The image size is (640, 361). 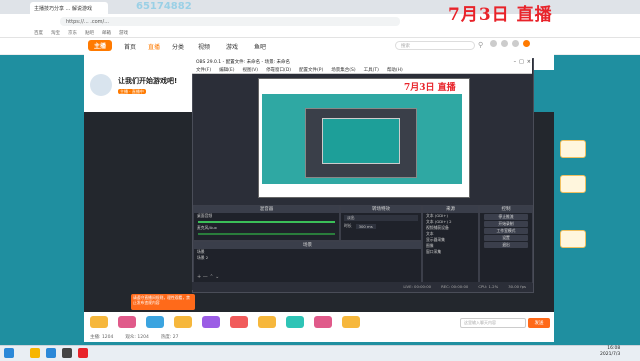 What do you see at coordinates (154, 46) in the screenshot?
I see `nav-live: 直播` at bounding box center [154, 46].